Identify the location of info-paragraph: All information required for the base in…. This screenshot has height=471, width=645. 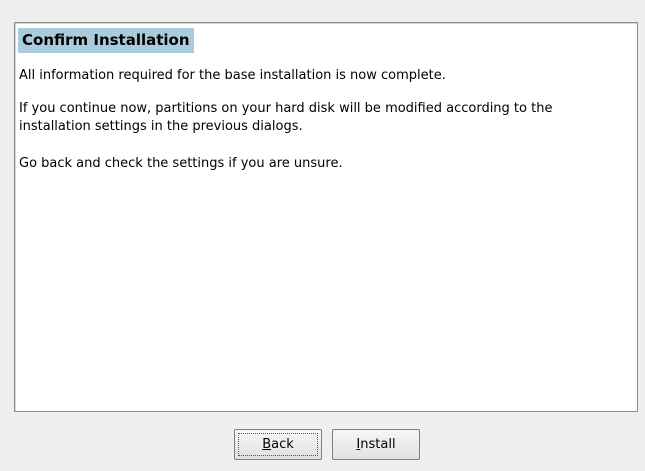
(232, 75).